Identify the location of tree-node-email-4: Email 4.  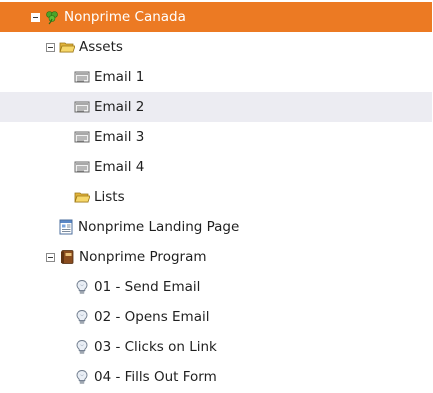
(216, 167).